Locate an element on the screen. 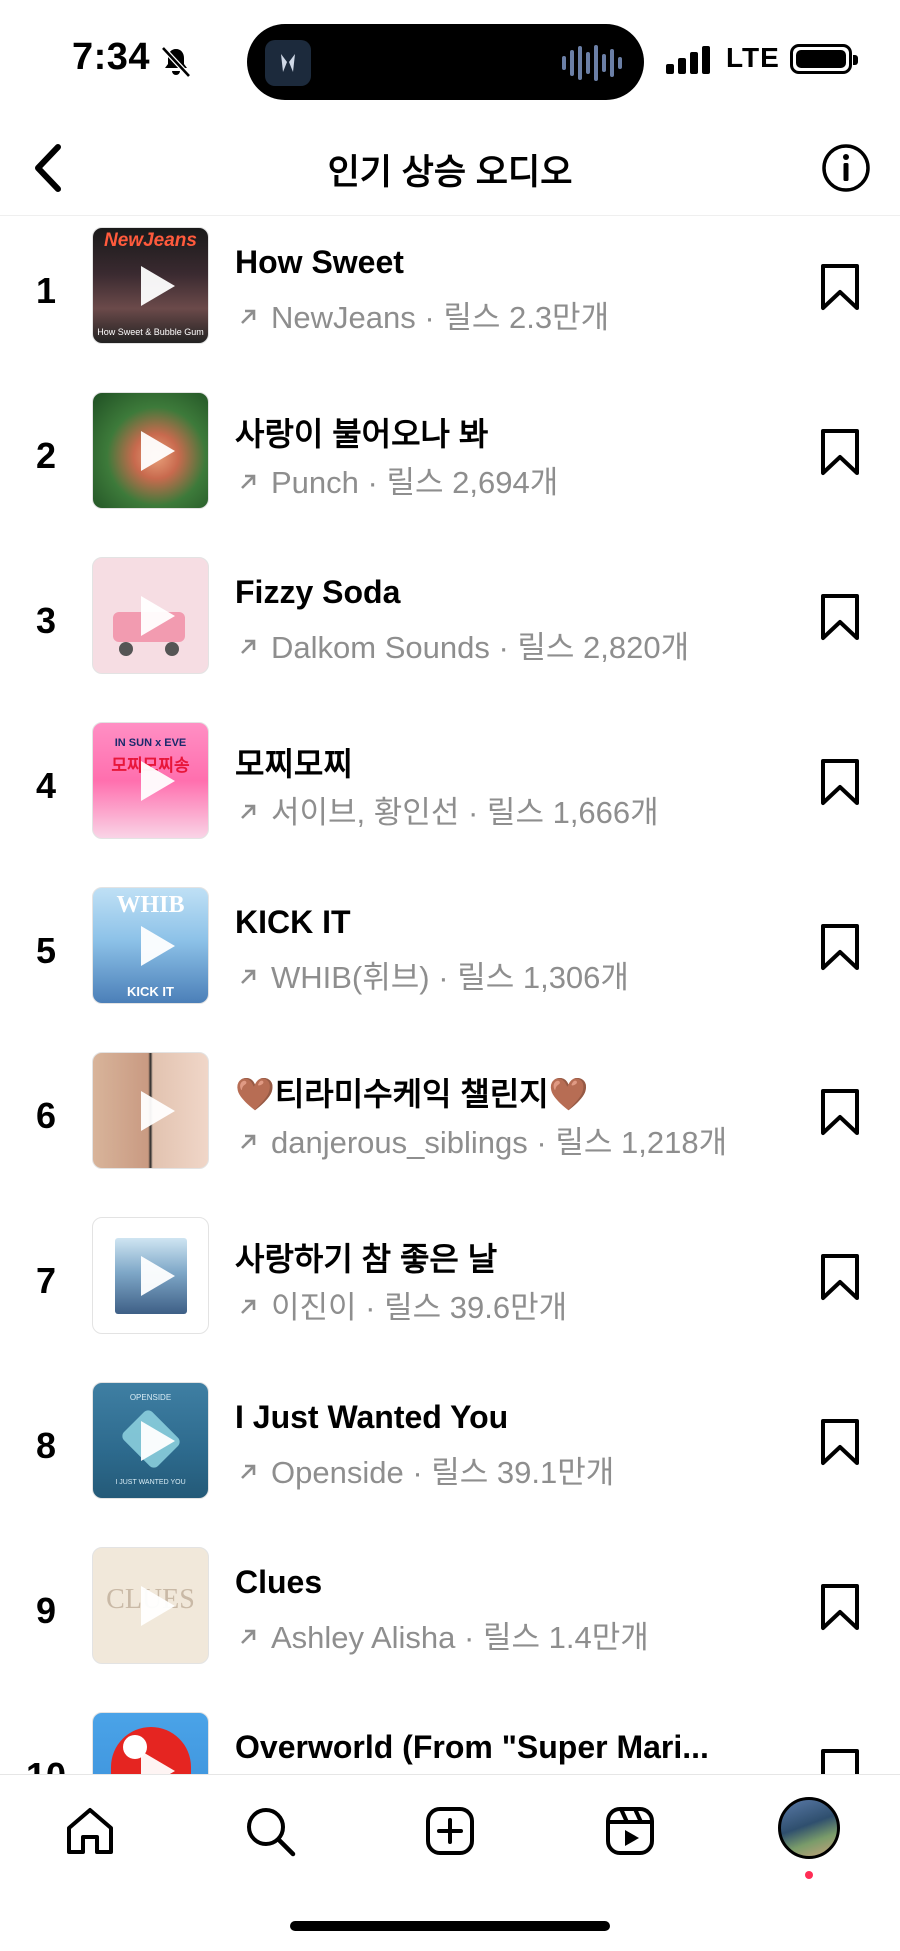 The height and width of the screenshot is (1951, 900). track-reels-count: 릴스 1,306개 is located at coordinates (543, 977).